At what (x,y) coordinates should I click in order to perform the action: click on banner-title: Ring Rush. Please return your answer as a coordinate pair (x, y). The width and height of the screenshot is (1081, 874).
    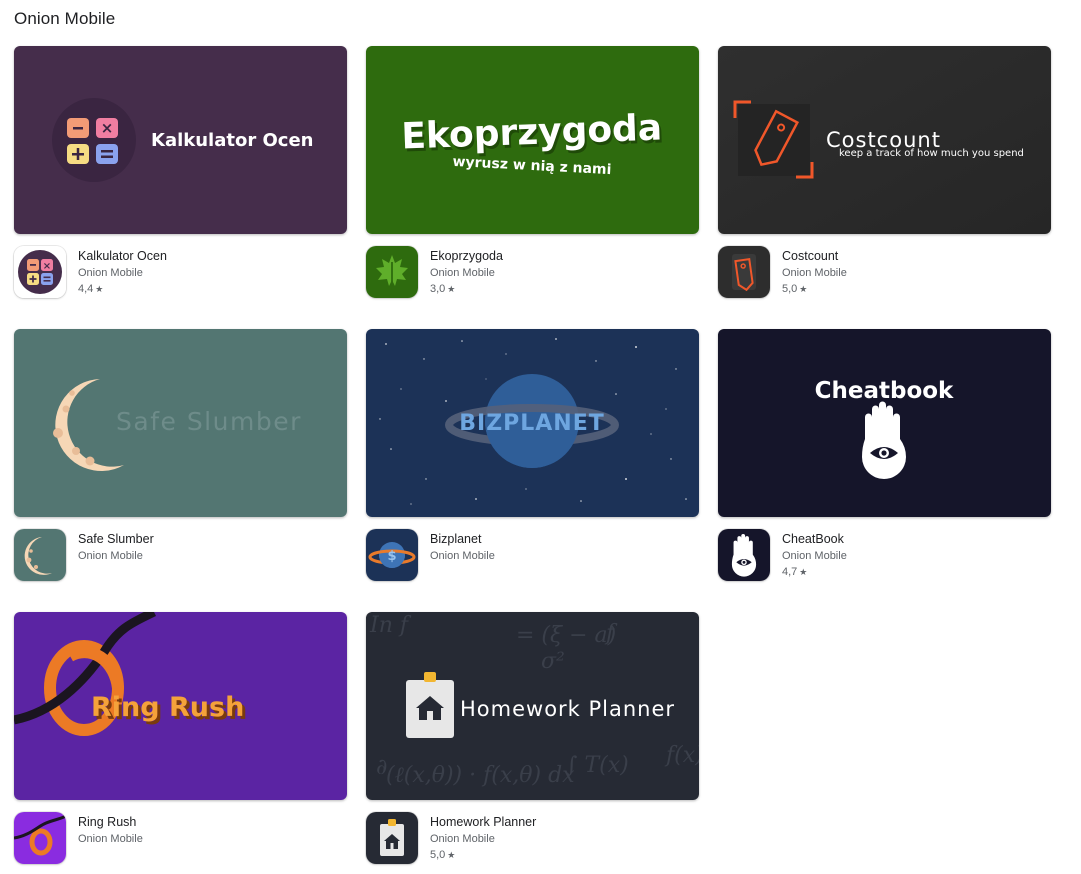
    Looking at the image, I should click on (167, 707).